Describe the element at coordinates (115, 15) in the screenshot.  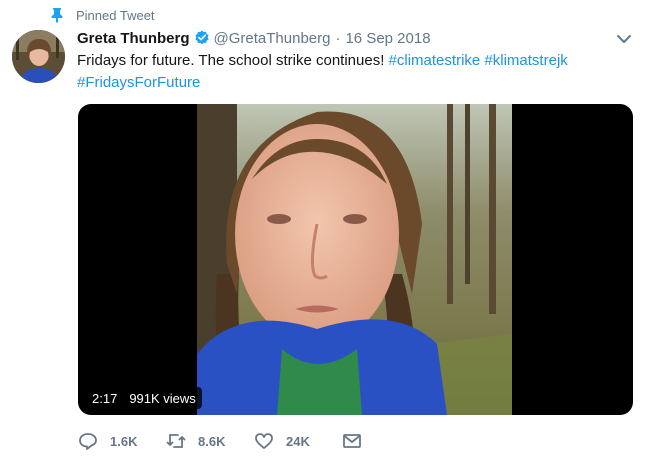
I see `pinned-label: Pinned Tweet` at that location.